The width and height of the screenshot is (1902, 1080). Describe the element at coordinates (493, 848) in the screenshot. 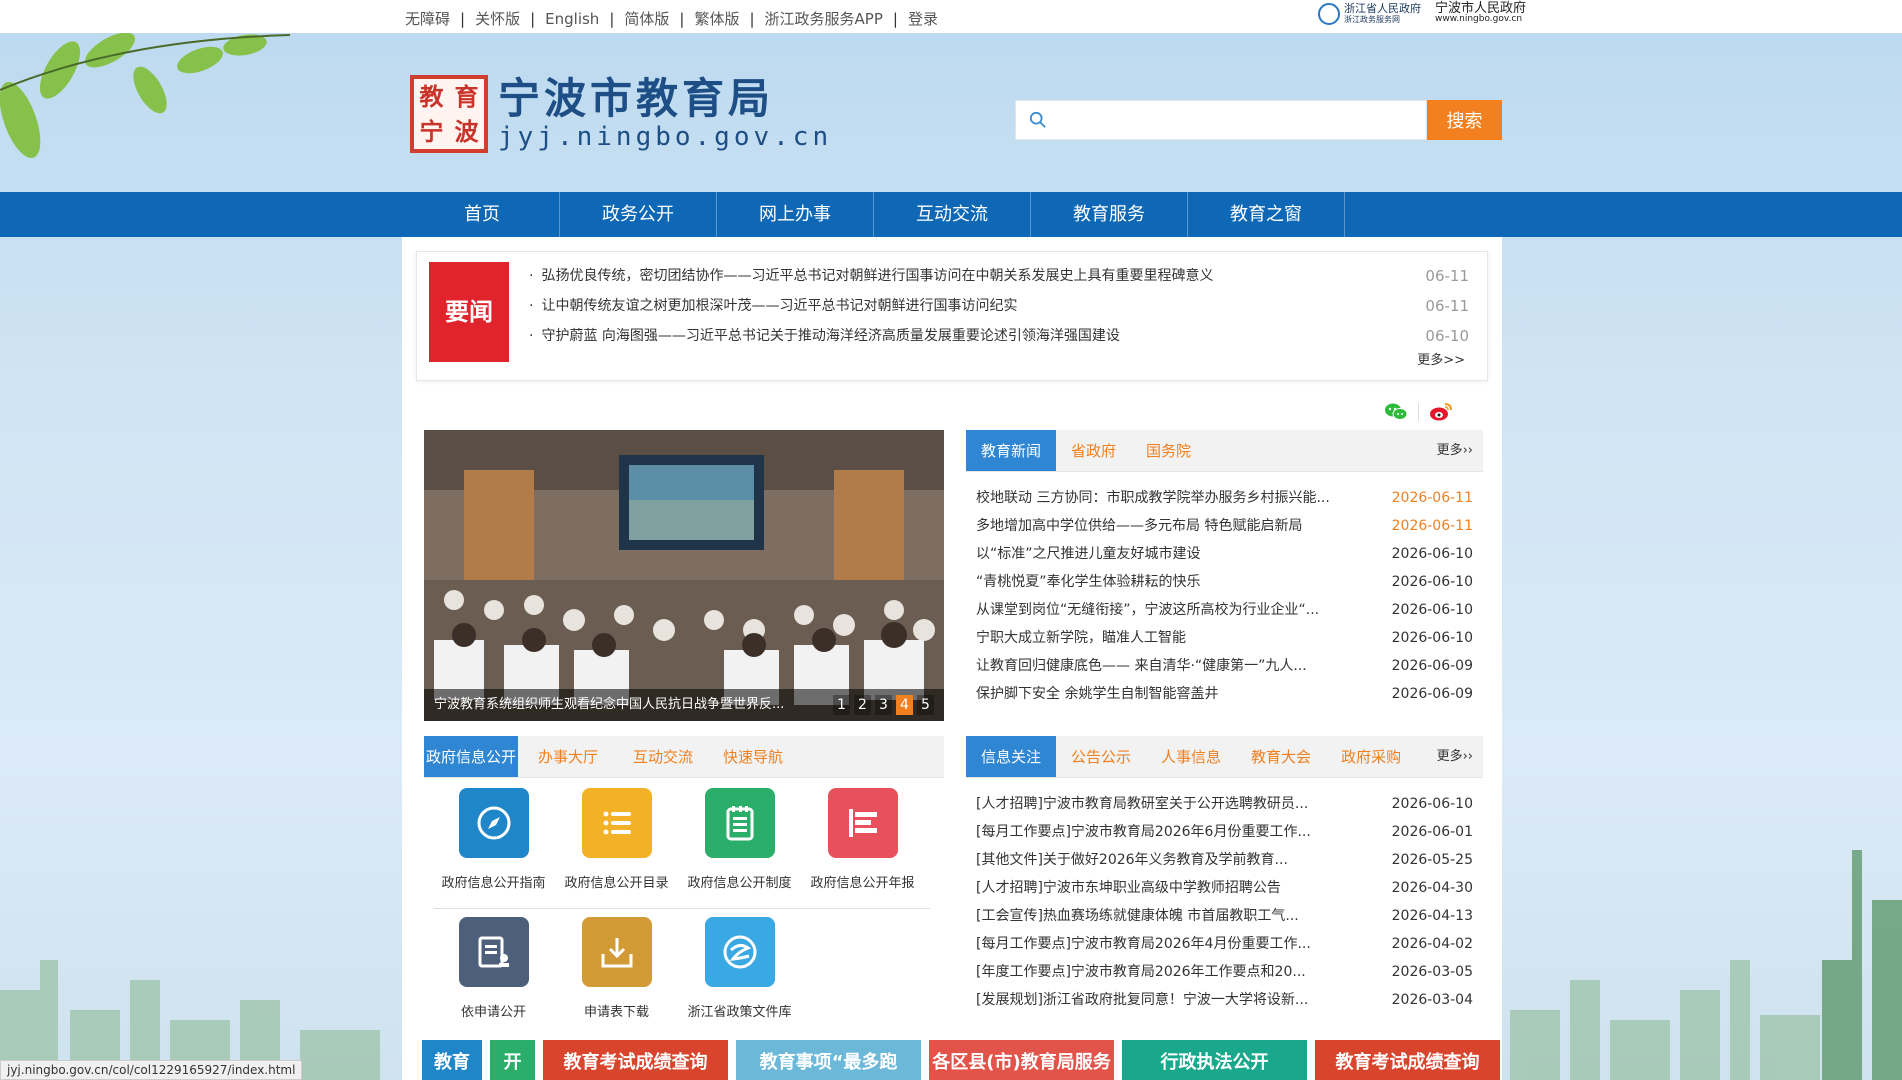

I see `quick-link-compass: 政府信息公开指南` at that location.